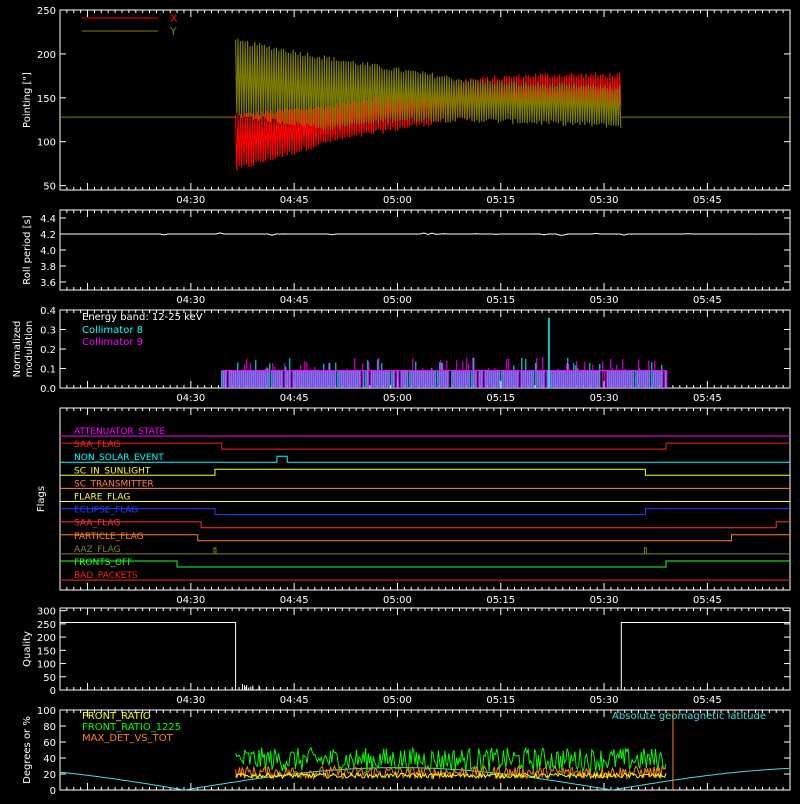  What do you see at coordinates (49, 187) in the screenshot?
I see `pointing-y-tick-label: 50` at bounding box center [49, 187].